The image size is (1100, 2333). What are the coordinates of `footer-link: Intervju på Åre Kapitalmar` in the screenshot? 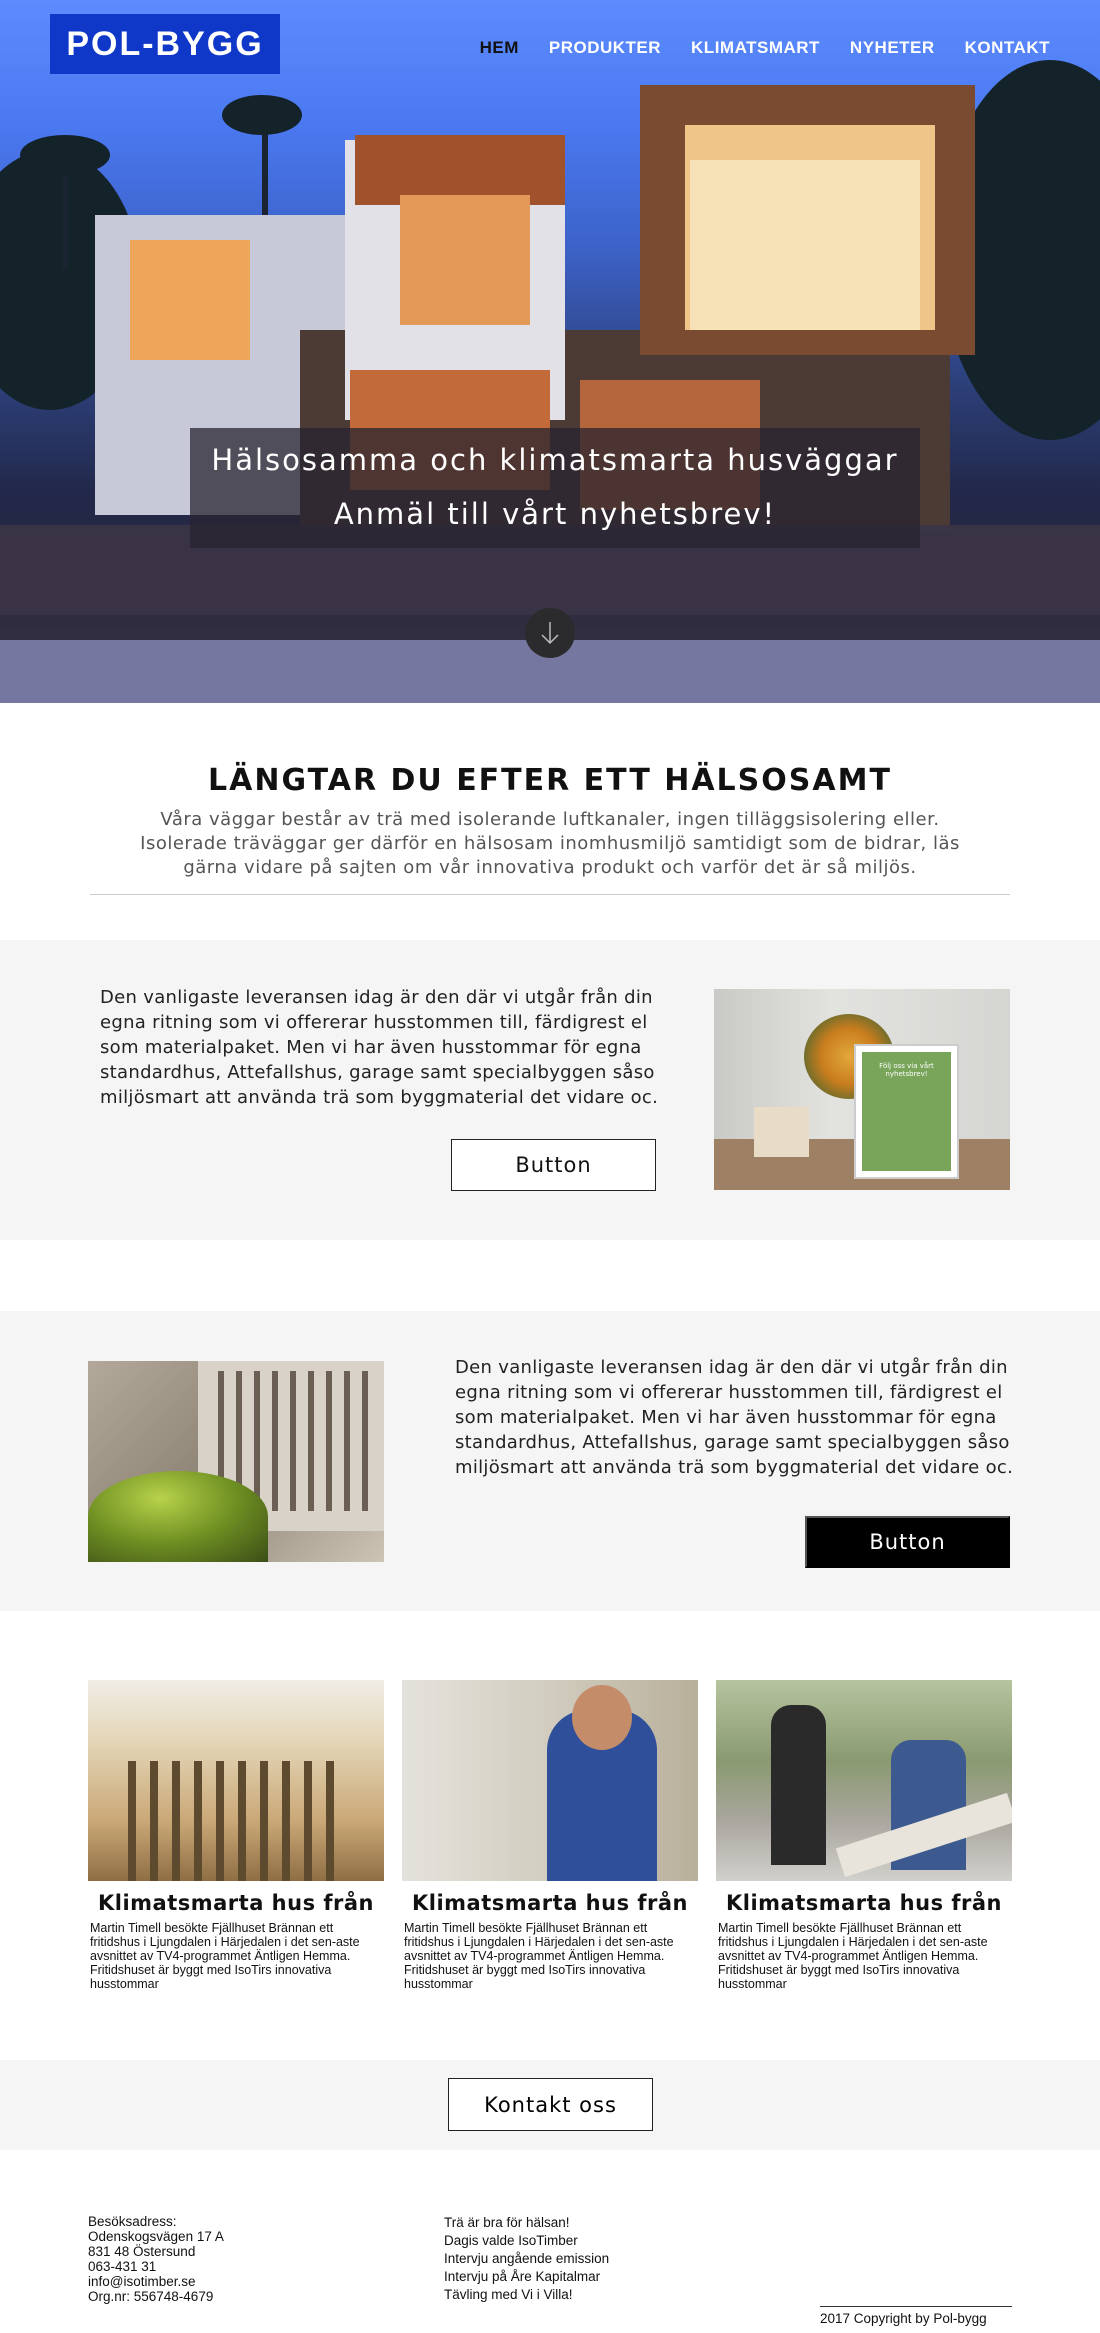 It's located at (526, 2277).